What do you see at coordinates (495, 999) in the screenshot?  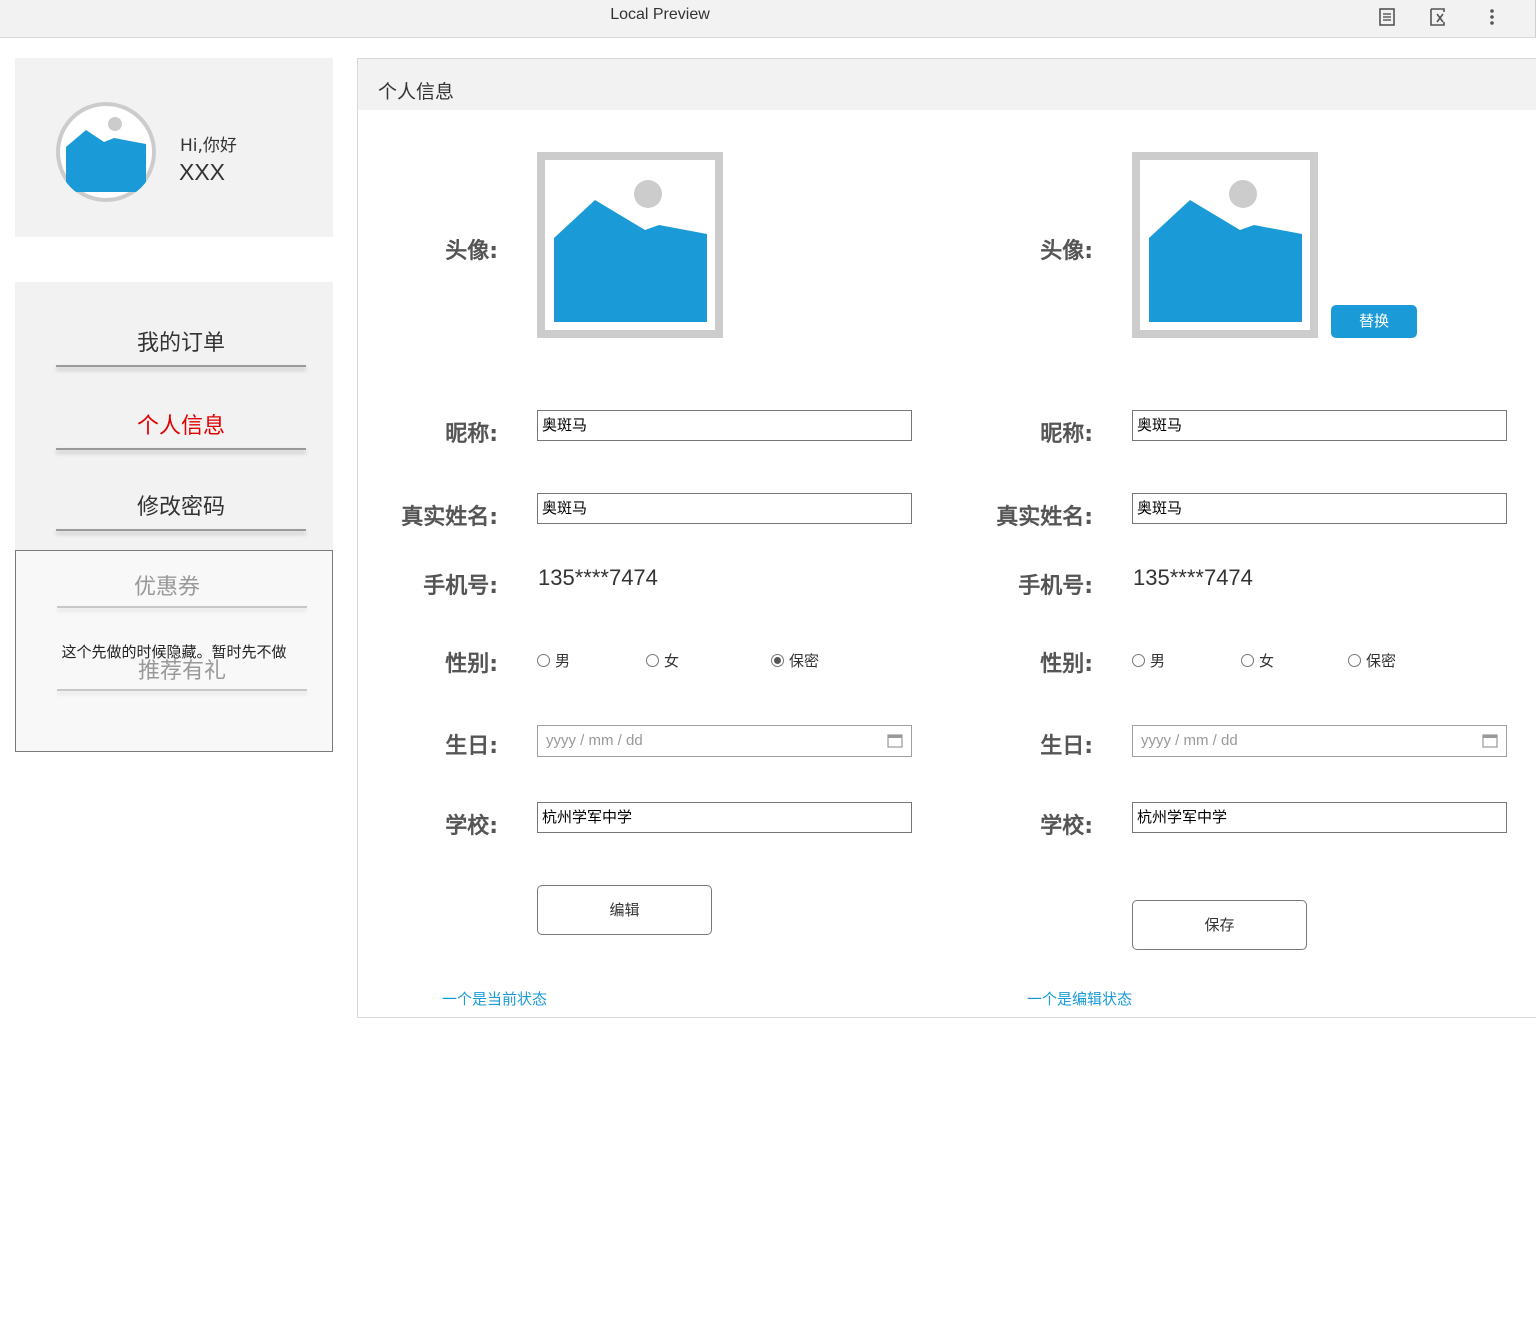 I see `state-note: 一个是当前状态` at bounding box center [495, 999].